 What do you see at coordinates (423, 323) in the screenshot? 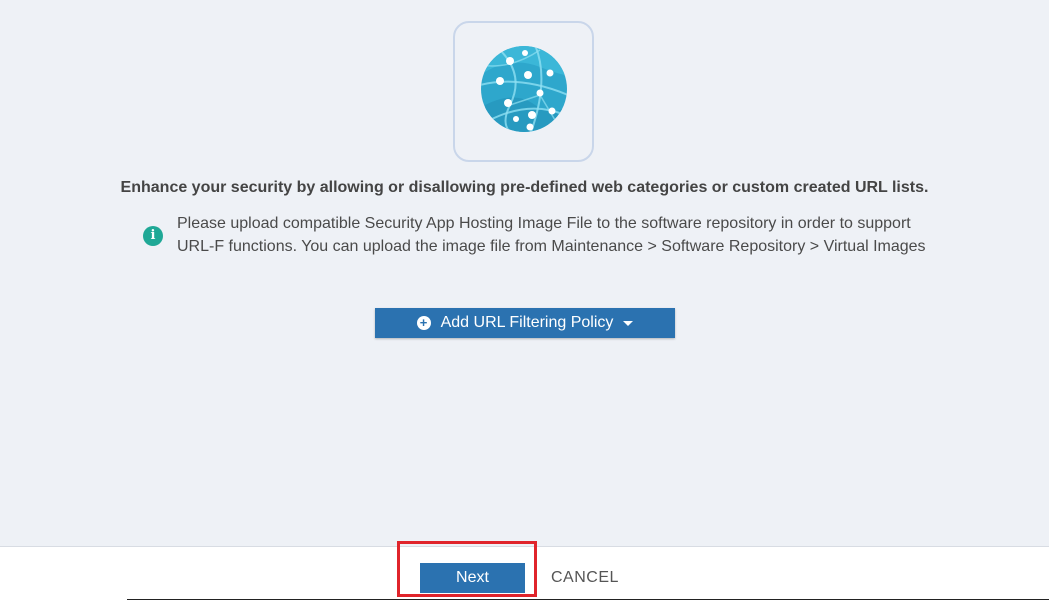
I see `plus-circle-icon: +` at bounding box center [423, 323].